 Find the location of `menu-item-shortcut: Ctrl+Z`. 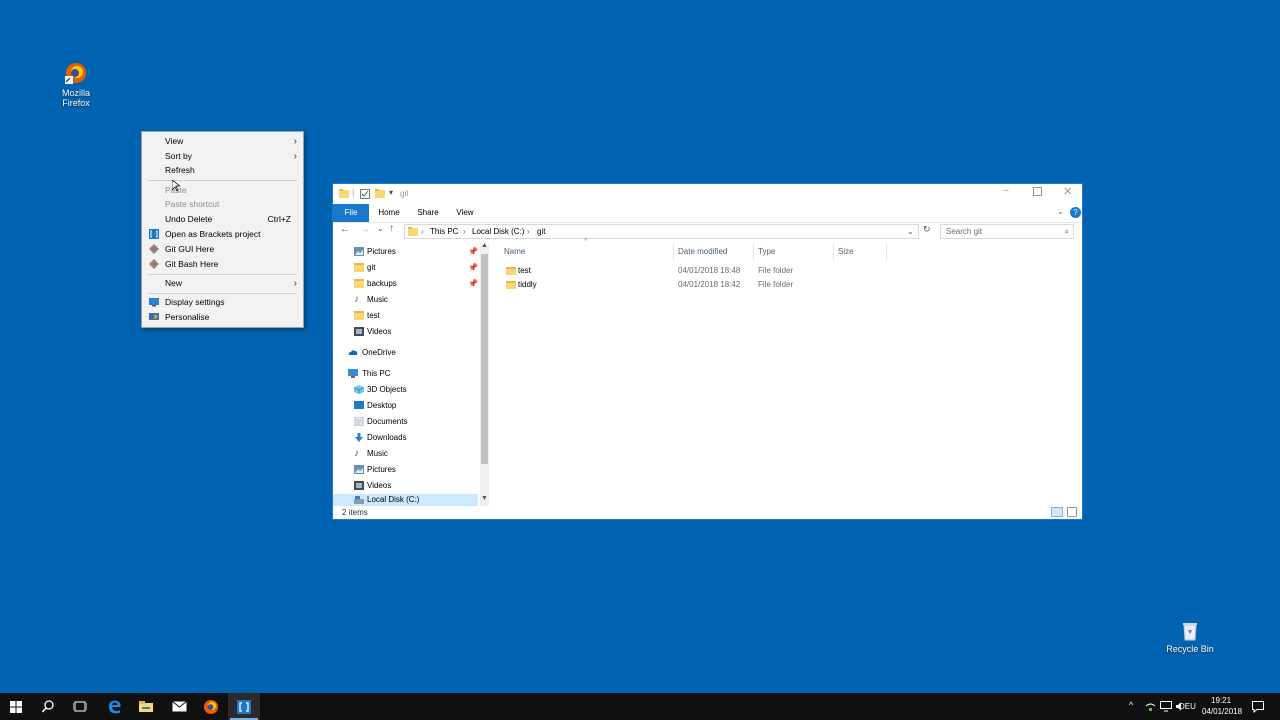

menu-item-shortcut: Ctrl+Z is located at coordinates (279, 219).